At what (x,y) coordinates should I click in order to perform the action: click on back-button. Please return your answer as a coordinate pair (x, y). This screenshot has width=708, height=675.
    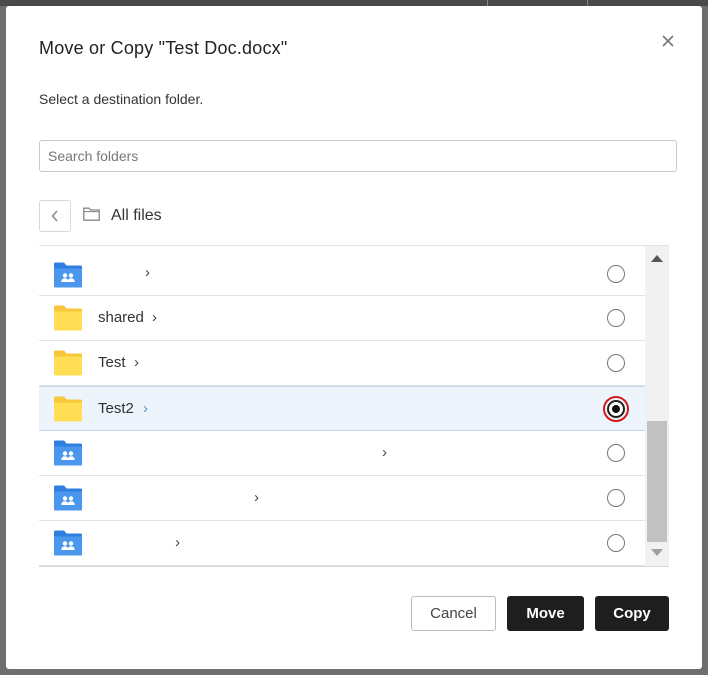
    Looking at the image, I should click on (55, 216).